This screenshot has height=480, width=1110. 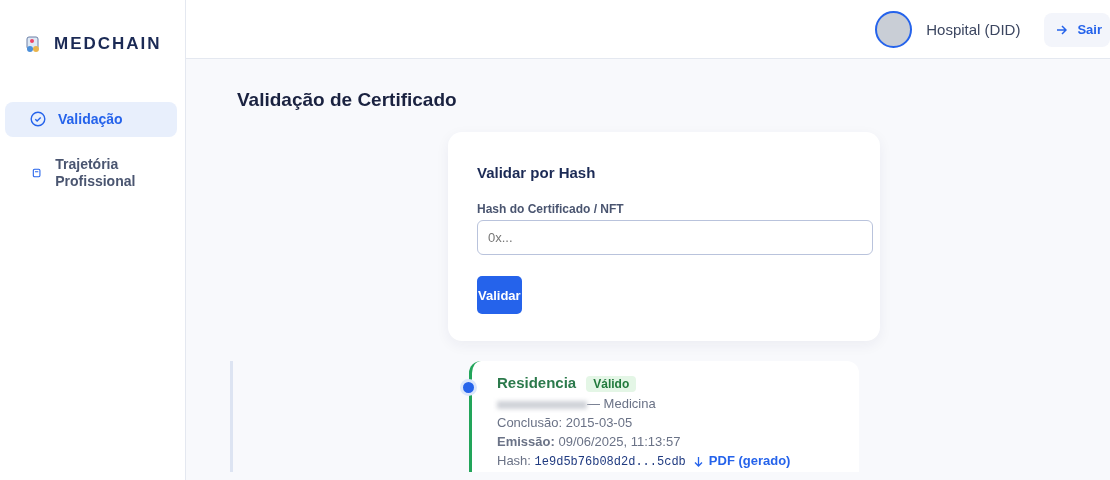 I want to click on arrow-right-icon, so click(x=1062, y=30).